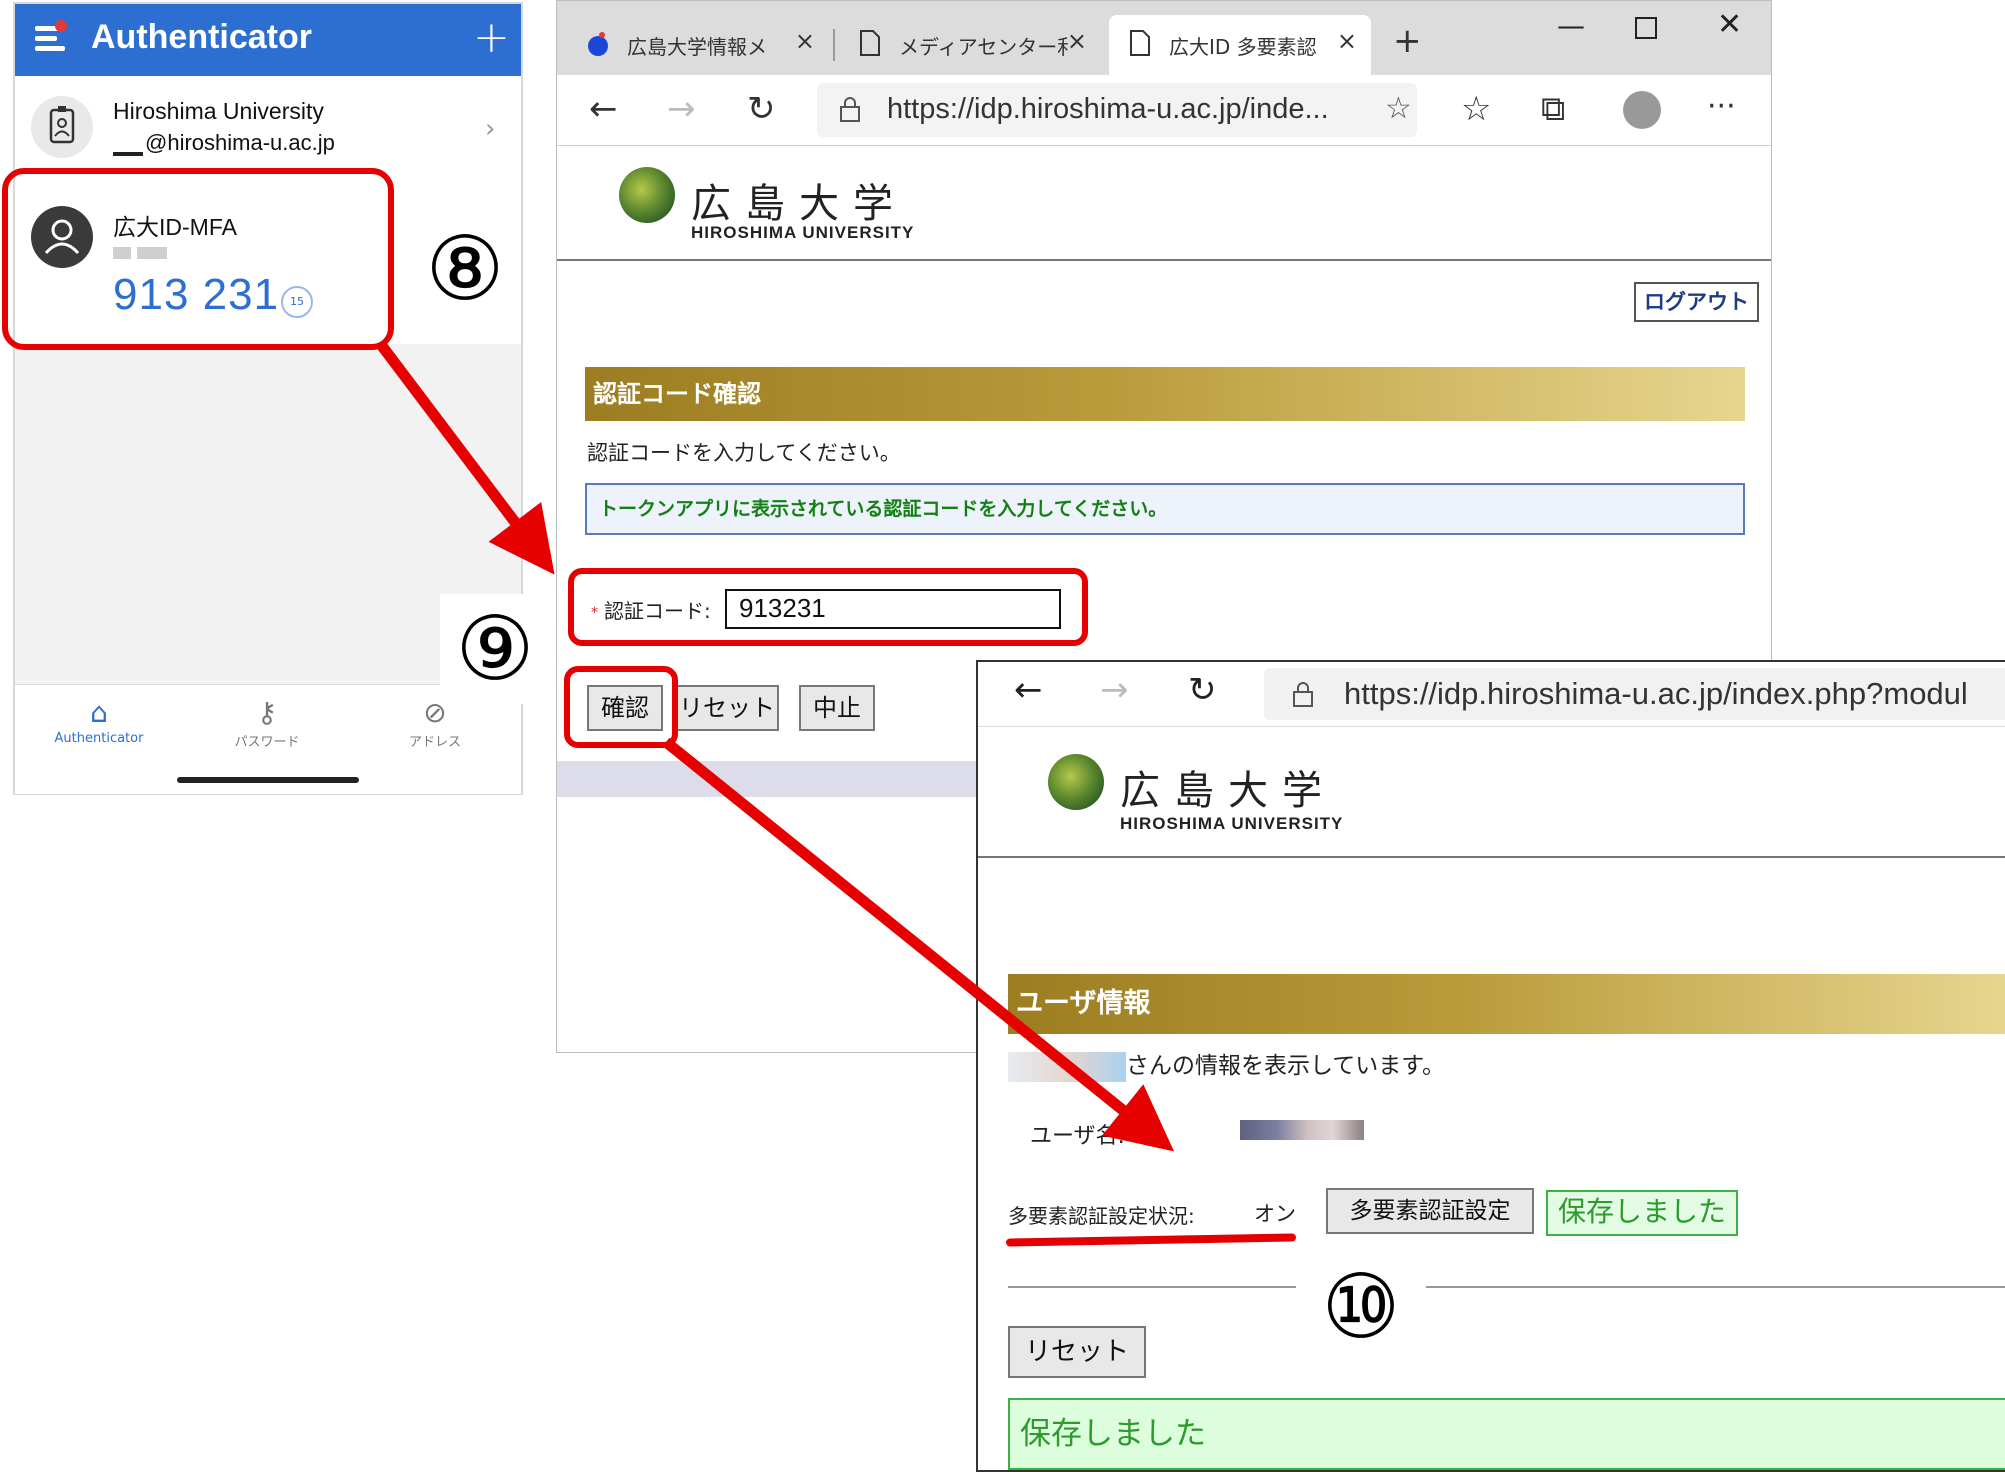 The image size is (2005, 1472). Describe the element at coordinates (490, 129) in the screenshot. I see `chevron-right-icon: ›` at that location.